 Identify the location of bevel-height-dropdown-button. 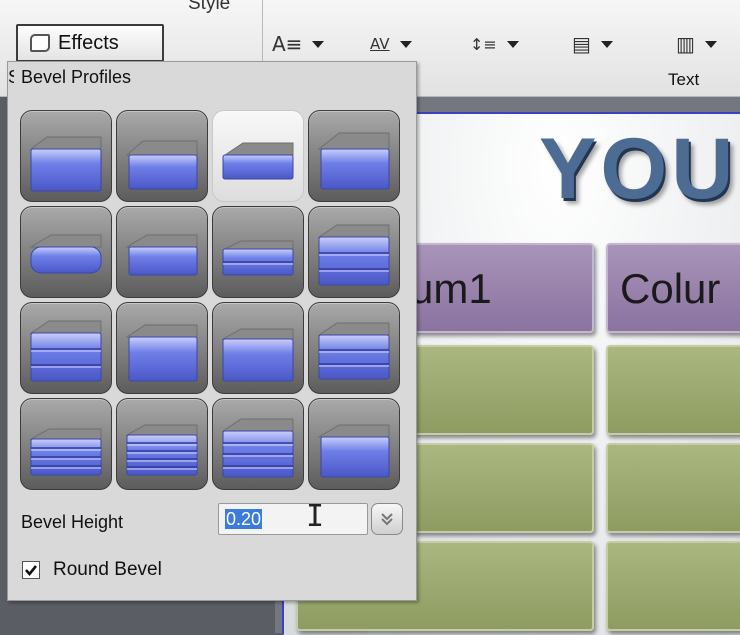
(387, 519).